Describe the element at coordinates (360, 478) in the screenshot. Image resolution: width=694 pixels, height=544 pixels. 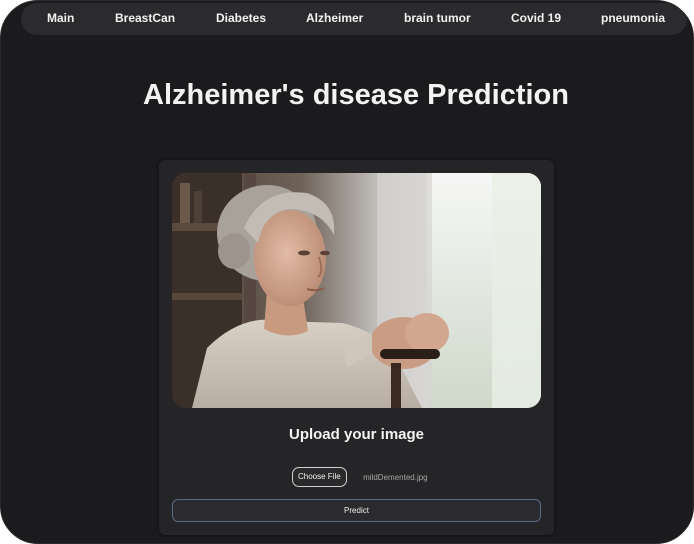
I see `file-input-row: Choose File mildDemented.jpg` at that location.